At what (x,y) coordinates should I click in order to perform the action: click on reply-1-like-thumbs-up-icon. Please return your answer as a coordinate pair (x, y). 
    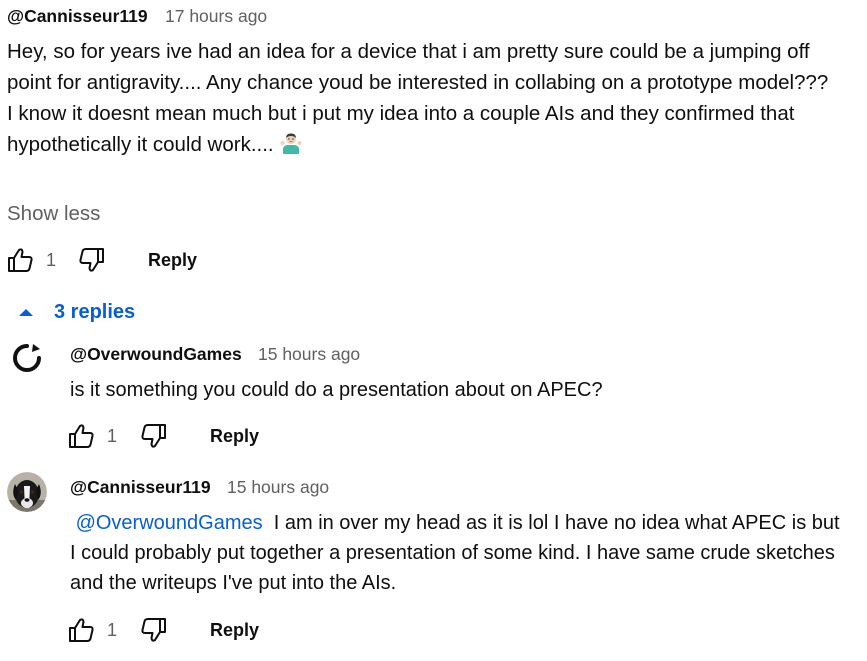
    Looking at the image, I should click on (81, 436).